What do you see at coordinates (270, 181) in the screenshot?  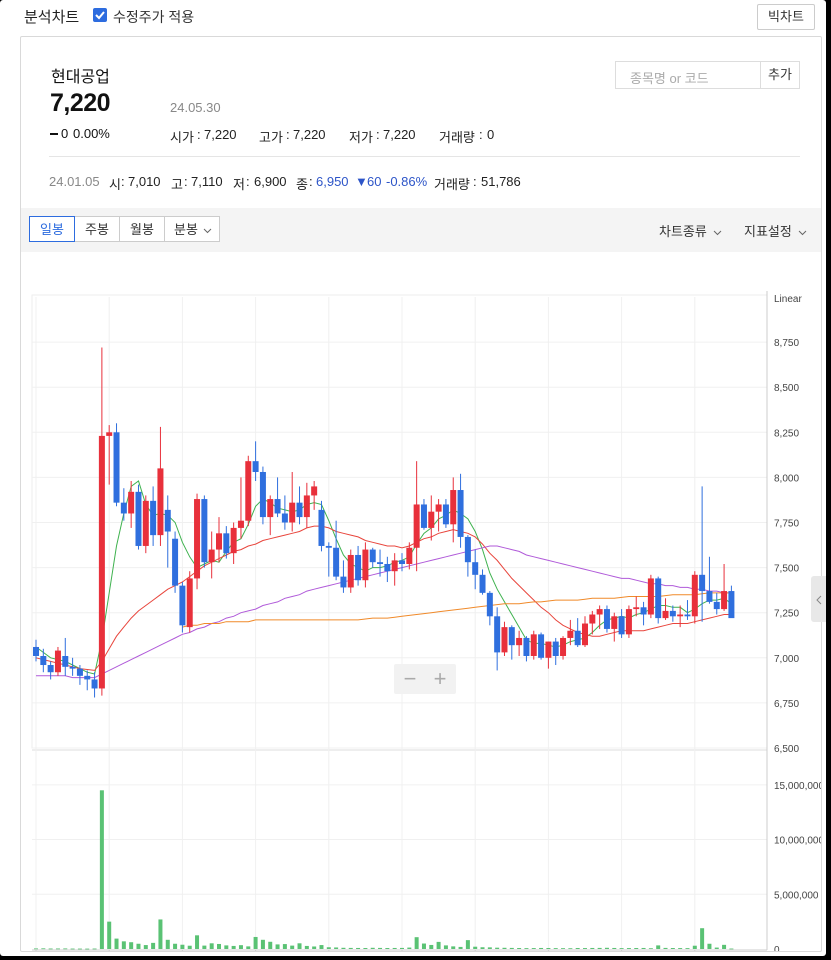 I see `hover-low: 6,900` at bounding box center [270, 181].